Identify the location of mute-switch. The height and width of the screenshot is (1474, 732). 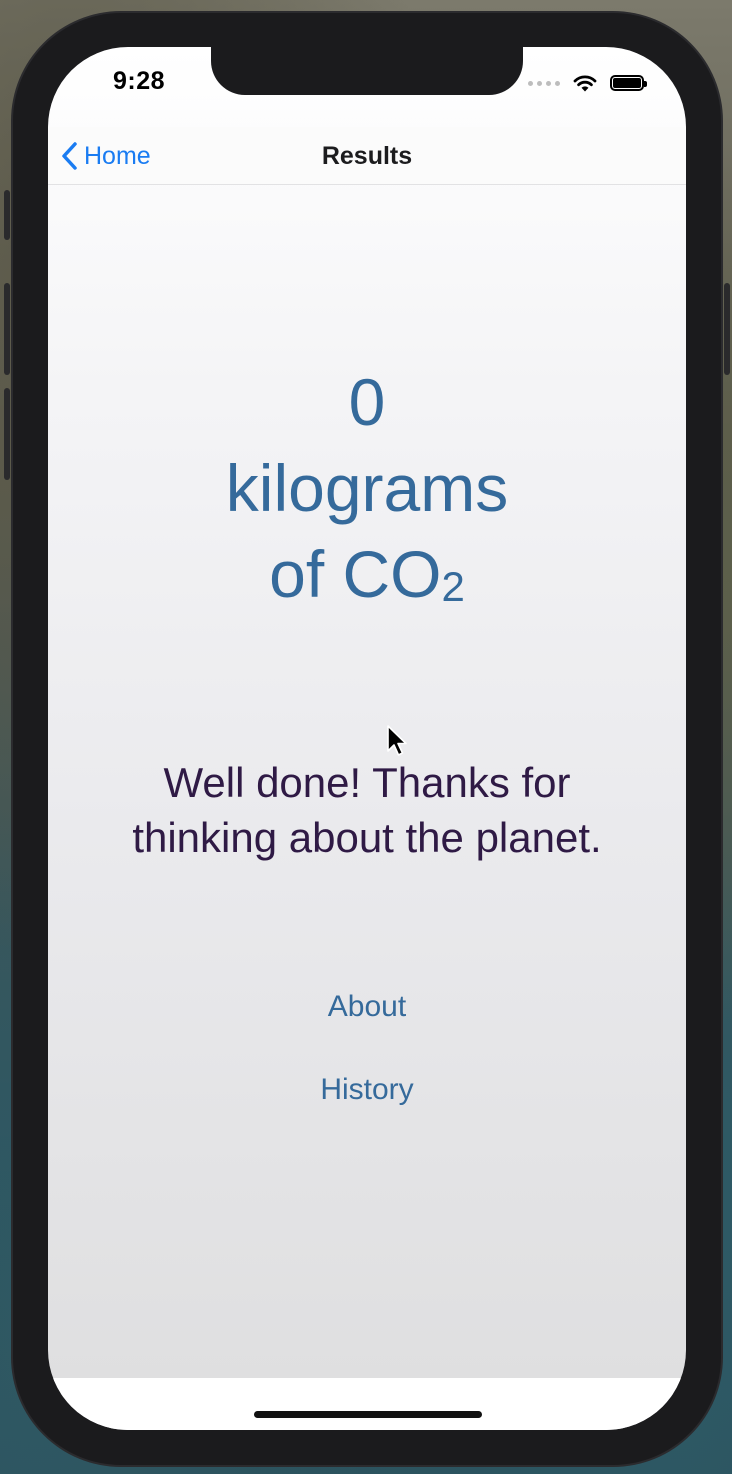
(7, 215).